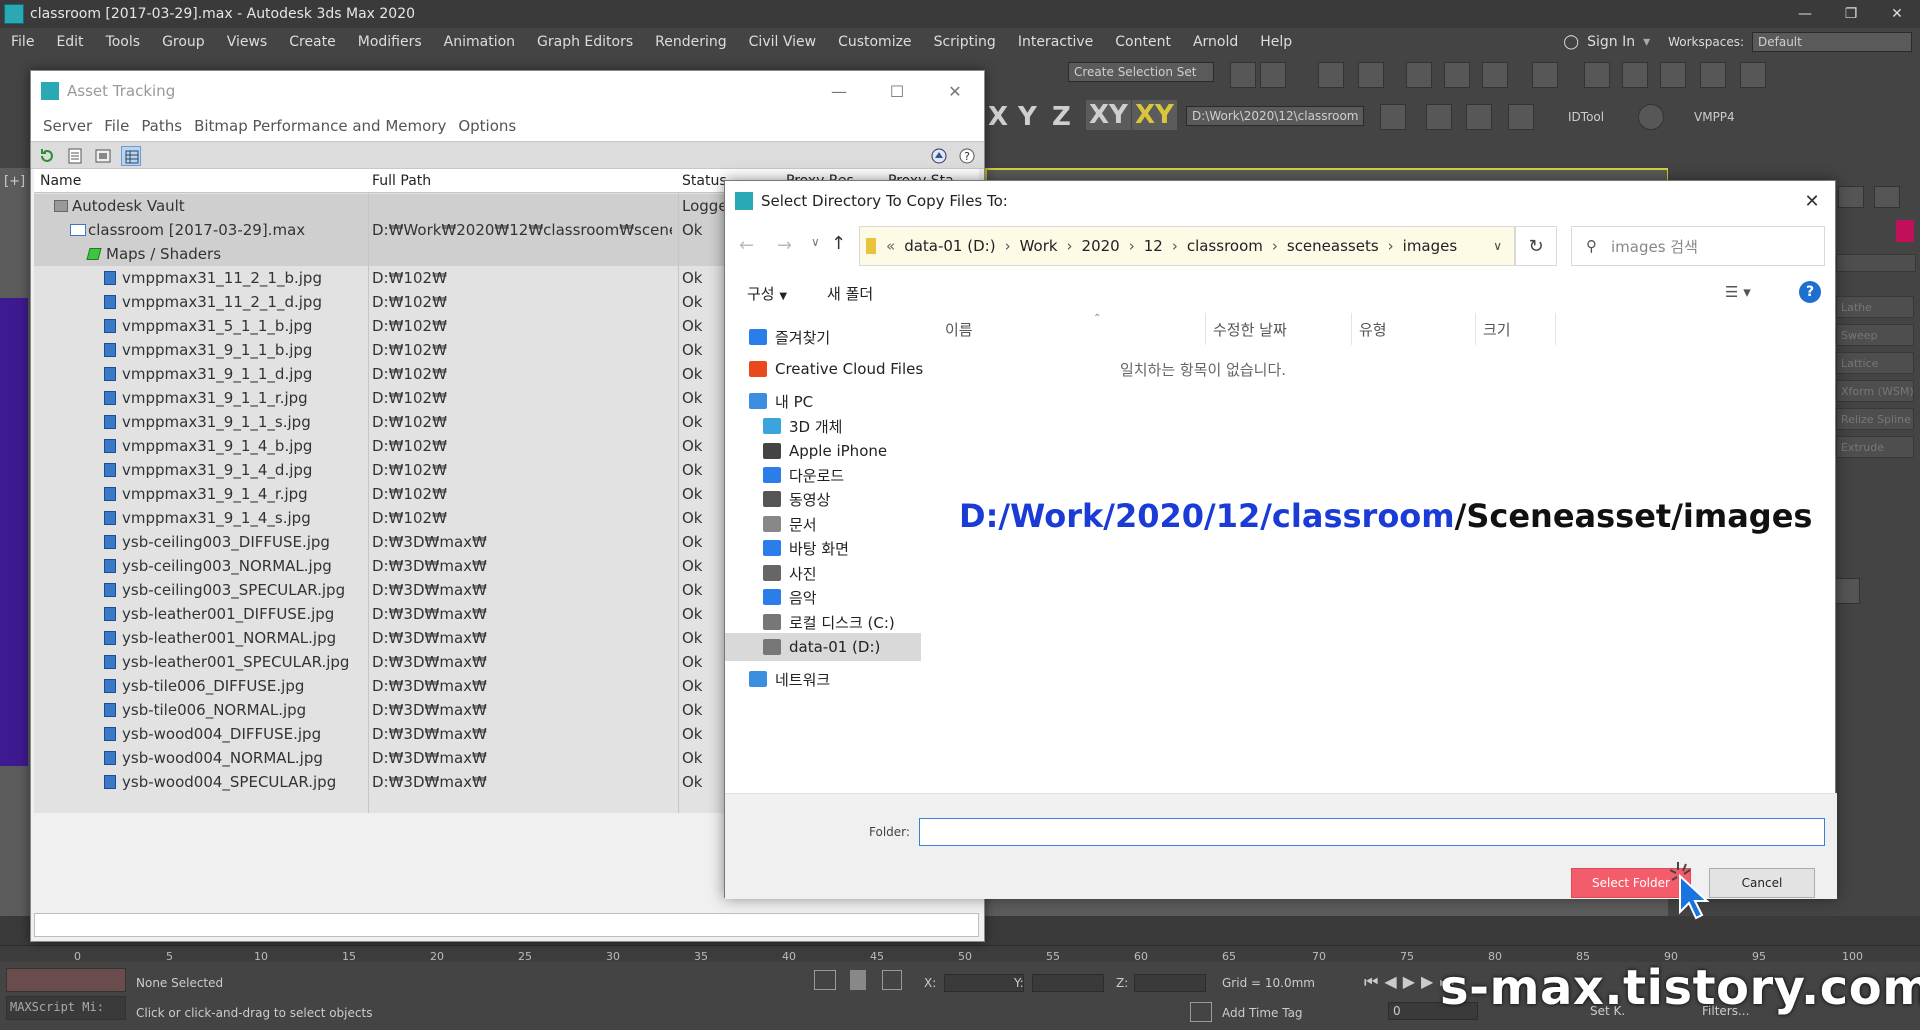 The height and width of the screenshot is (1030, 1920). What do you see at coordinates (1875, 307) in the screenshot?
I see `modifier-button-lathe: Lathe` at bounding box center [1875, 307].